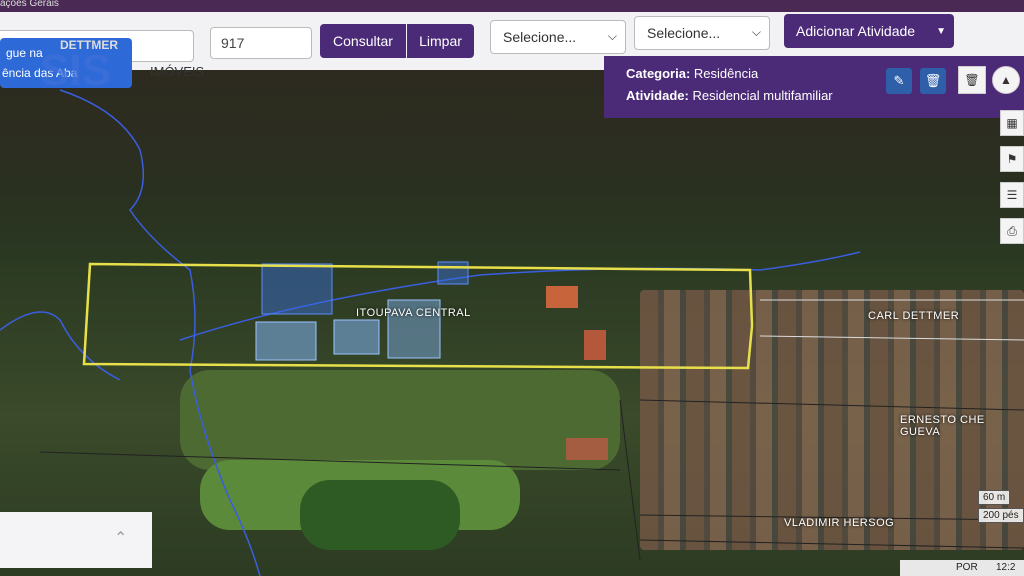 This screenshot has width=1024, height=576. I want to click on bottom-panel: ⌃, so click(76, 540).